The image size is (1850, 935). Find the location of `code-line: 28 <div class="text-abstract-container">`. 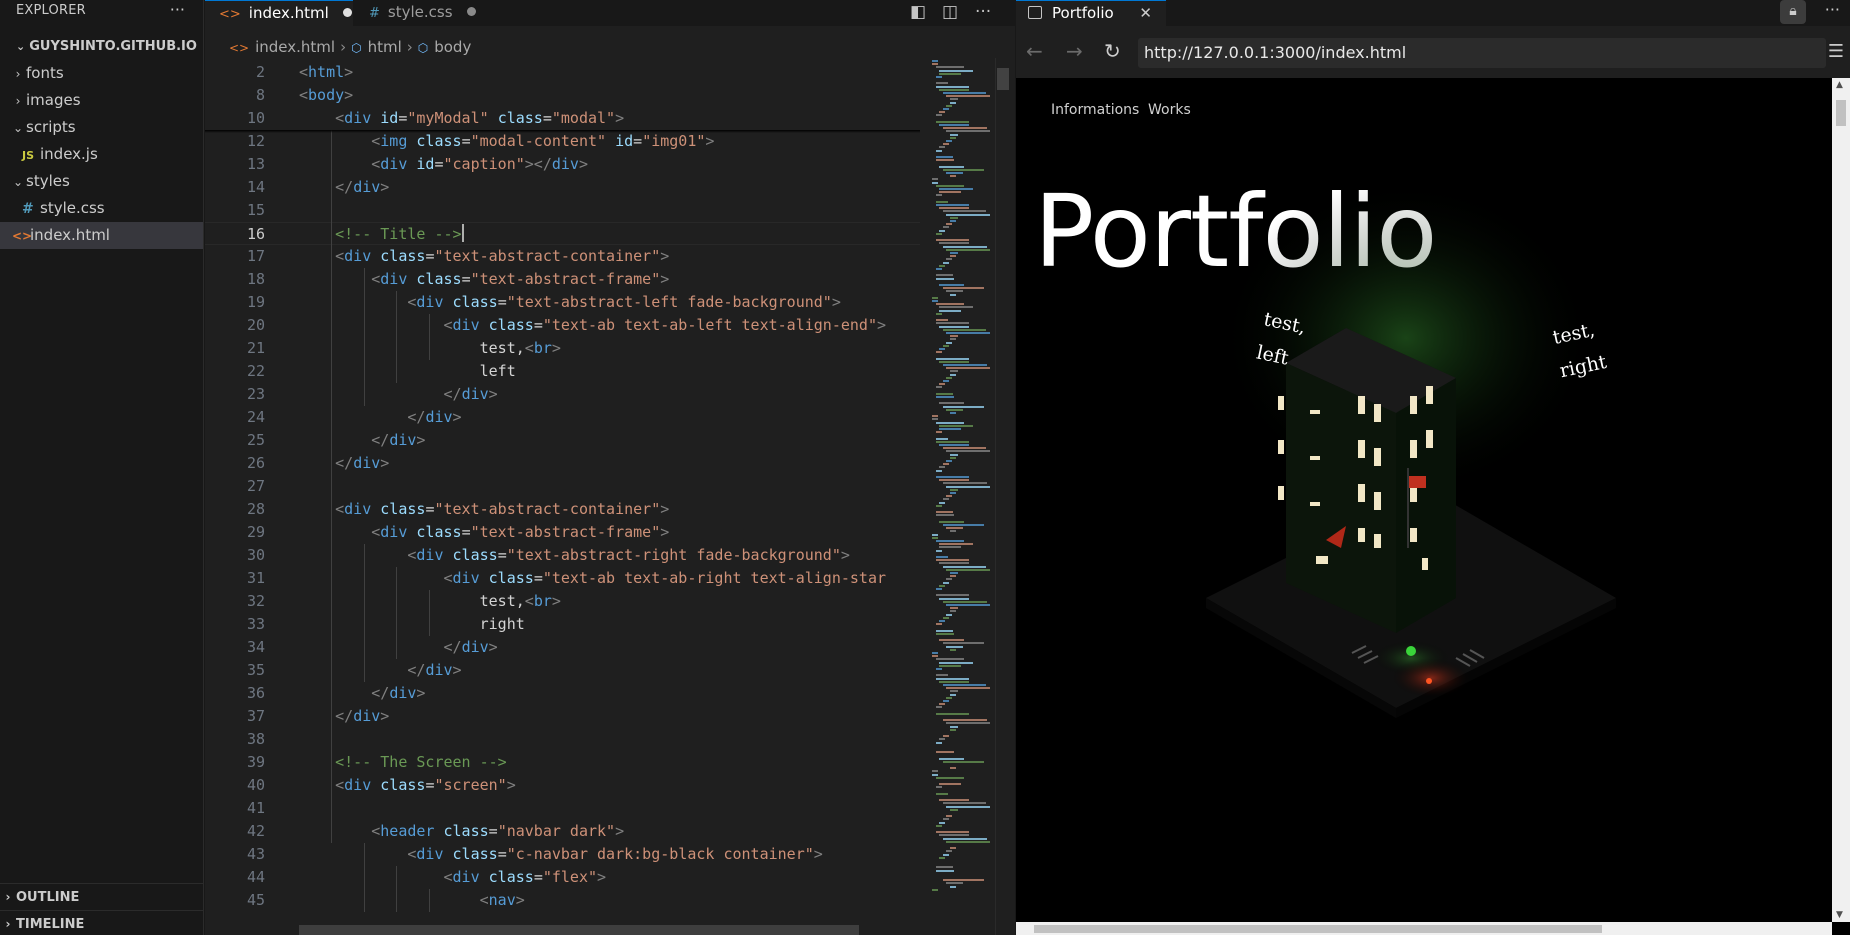

code-line: 28 <div class="text-abstract-container"> is located at coordinates (562, 509).